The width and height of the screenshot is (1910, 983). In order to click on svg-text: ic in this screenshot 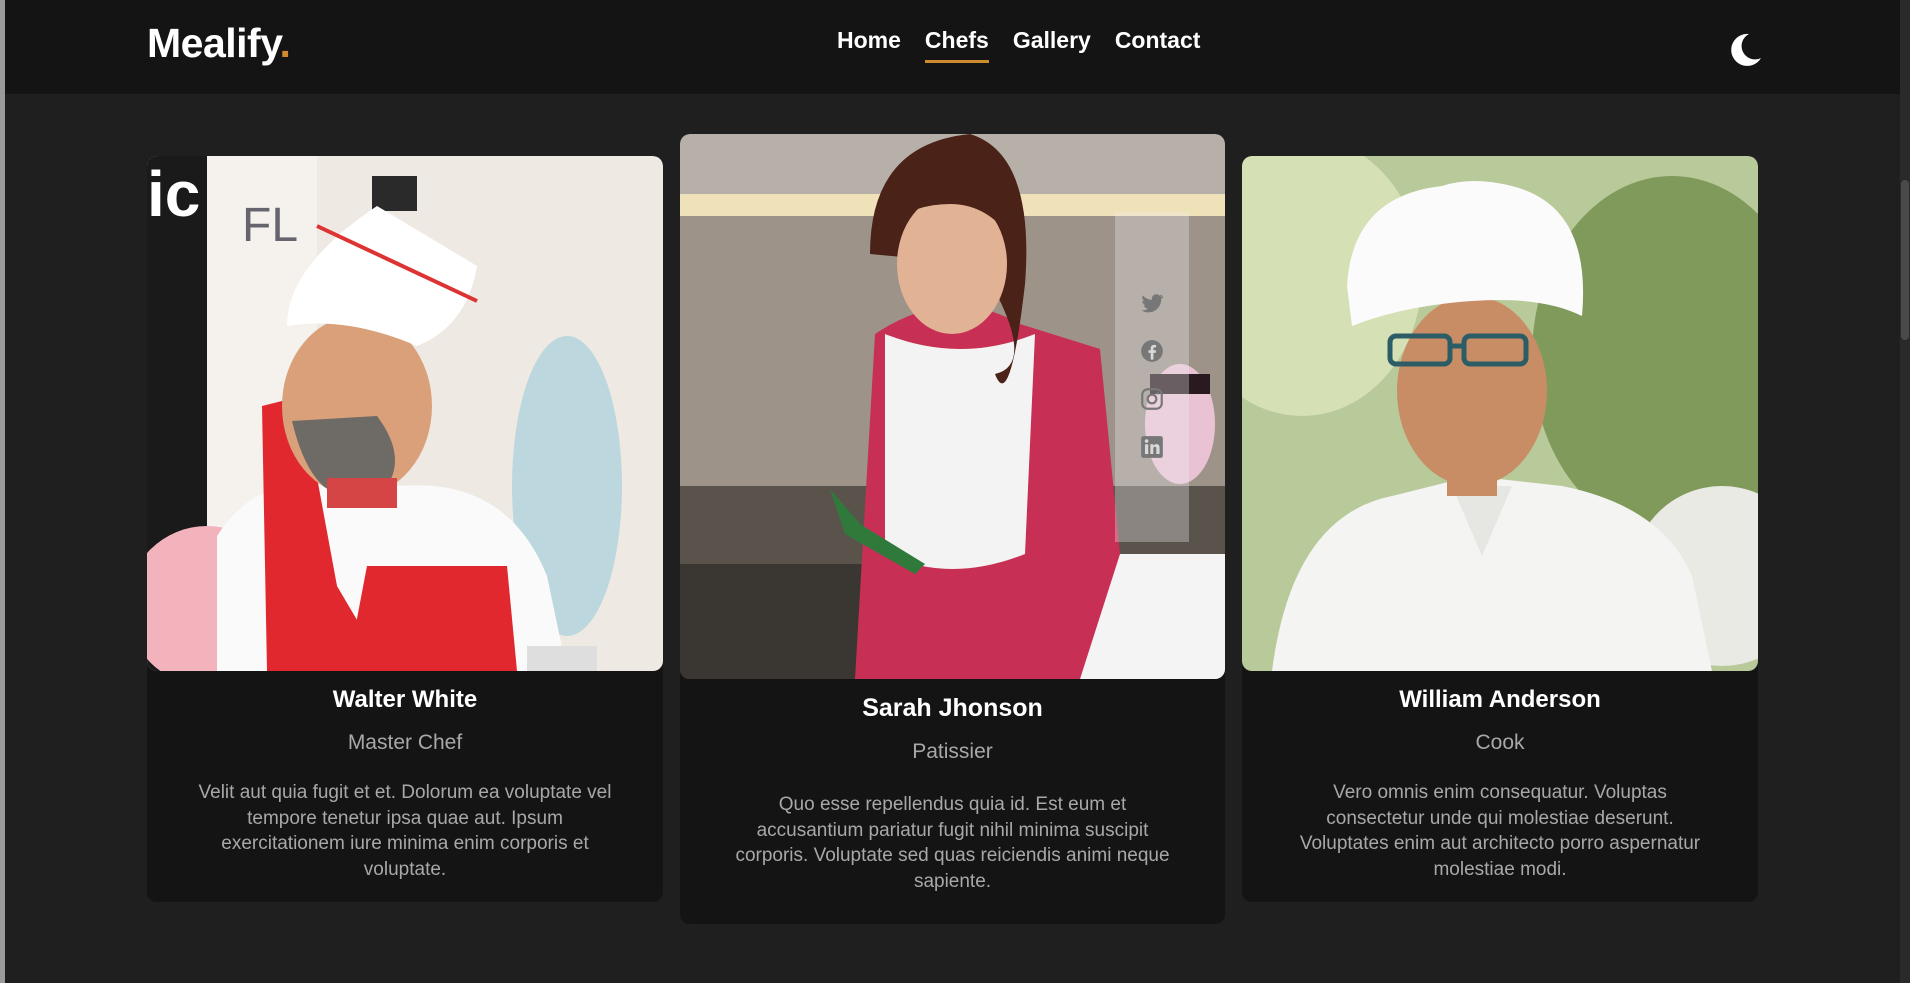, I will do `click(173, 194)`.